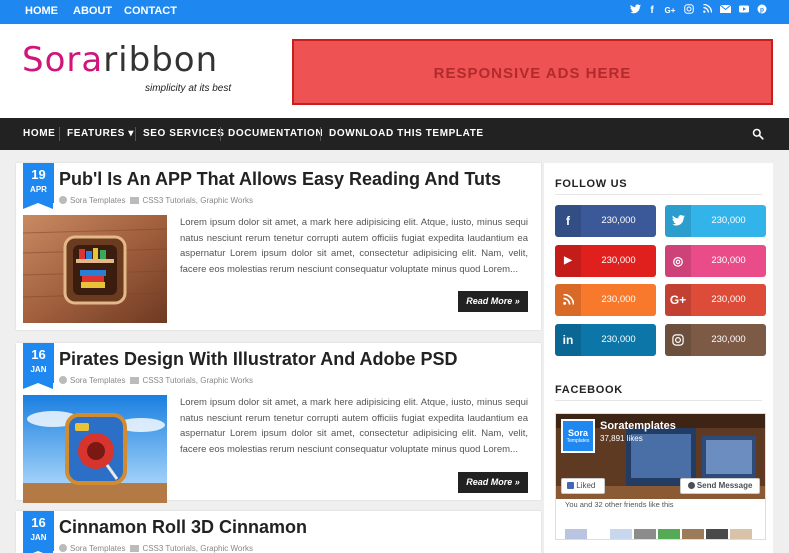 The height and width of the screenshot is (553, 789). I want to click on google-plus-follow-button: G+ 230,000, so click(715, 300).